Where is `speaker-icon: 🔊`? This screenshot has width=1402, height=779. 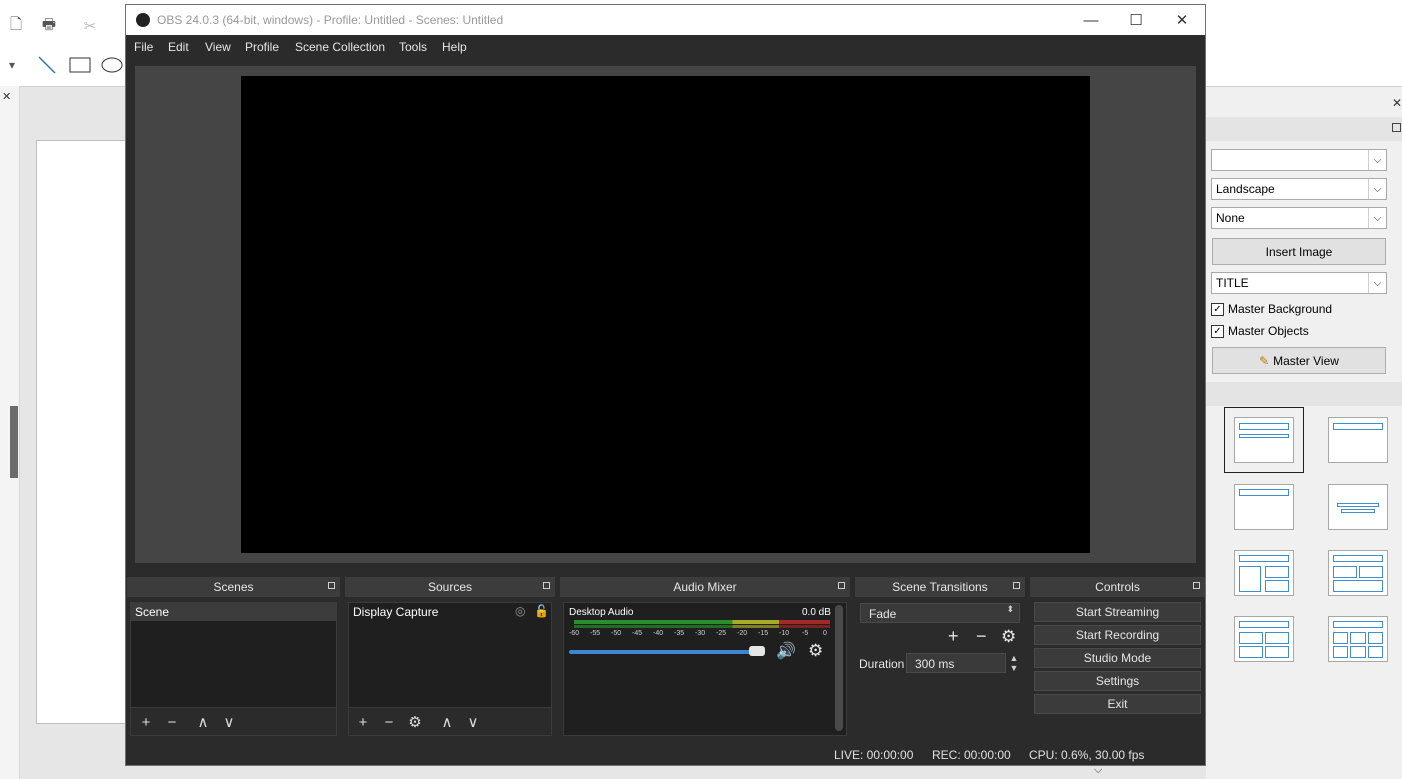
speaker-icon: 🔊 is located at coordinates (786, 651).